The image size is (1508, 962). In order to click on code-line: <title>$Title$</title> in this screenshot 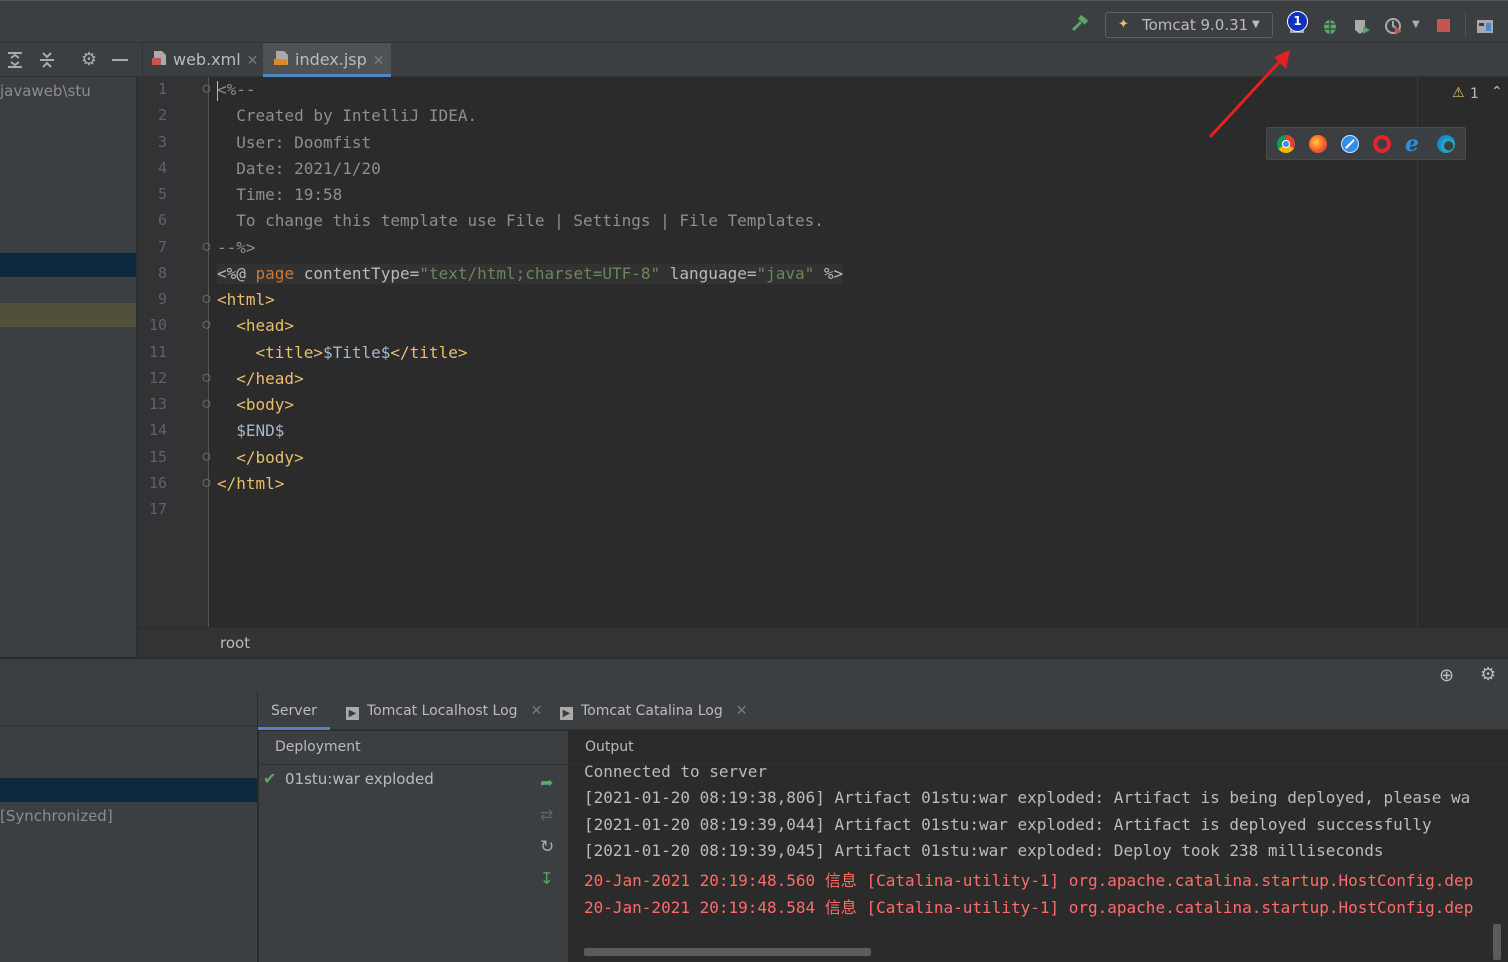, I will do `click(342, 353)`.